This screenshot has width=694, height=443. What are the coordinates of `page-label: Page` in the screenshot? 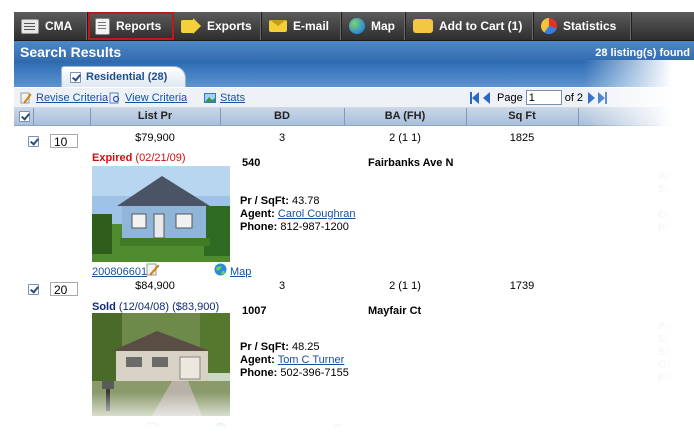 It's located at (510, 97).